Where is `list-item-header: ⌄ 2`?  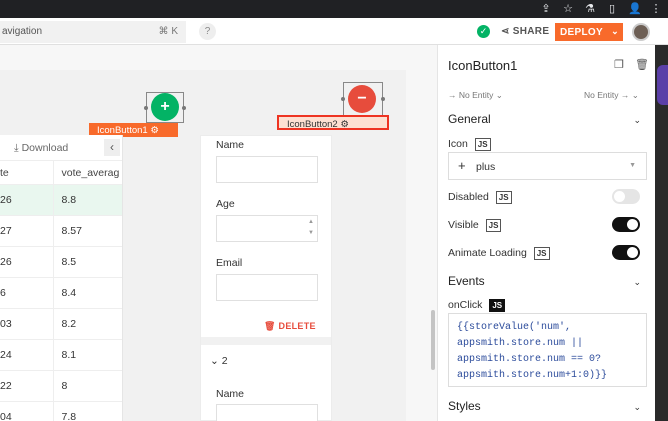
list-item-header: ⌄ 2 is located at coordinates (219, 361).